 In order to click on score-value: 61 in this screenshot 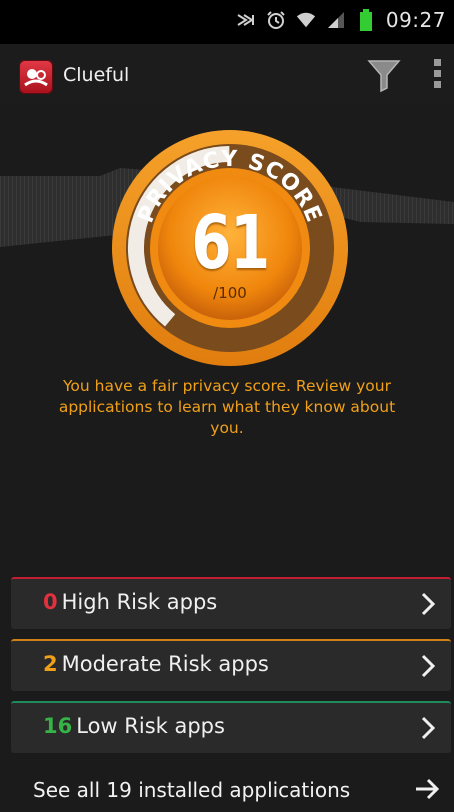, I will do `click(230, 243)`.